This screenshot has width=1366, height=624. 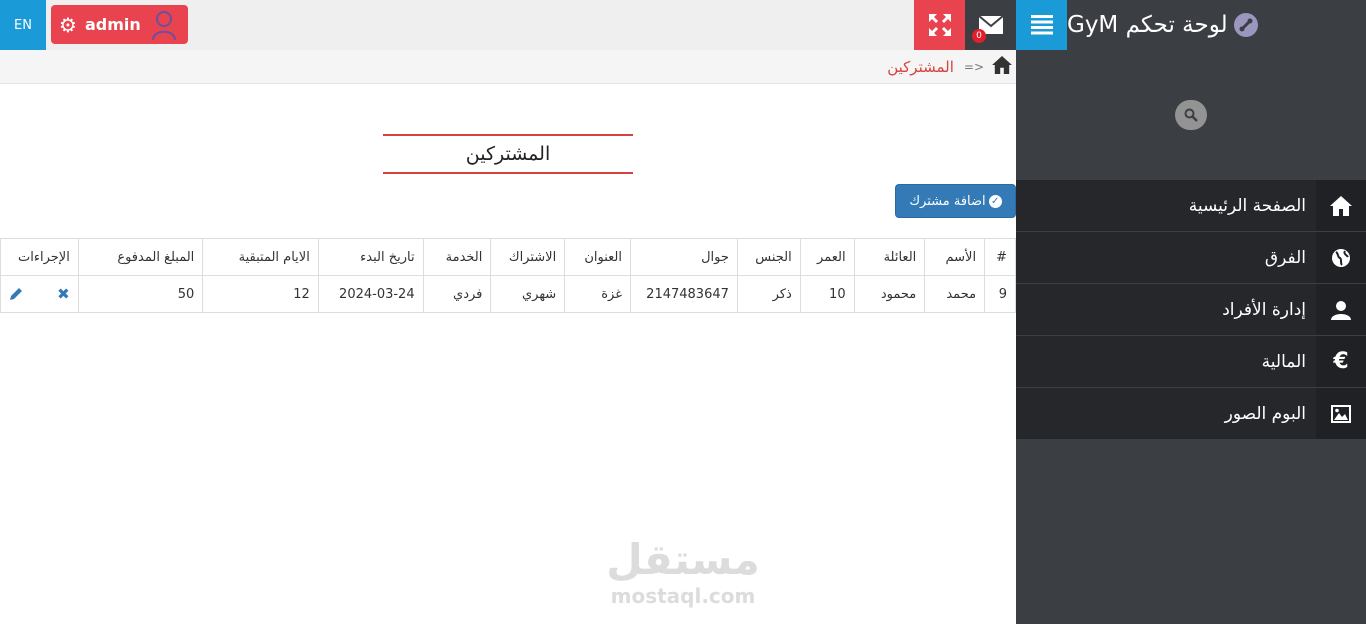 What do you see at coordinates (1285, 257) in the screenshot?
I see `sidebar-item-label: الفرق` at bounding box center [1285, 257].